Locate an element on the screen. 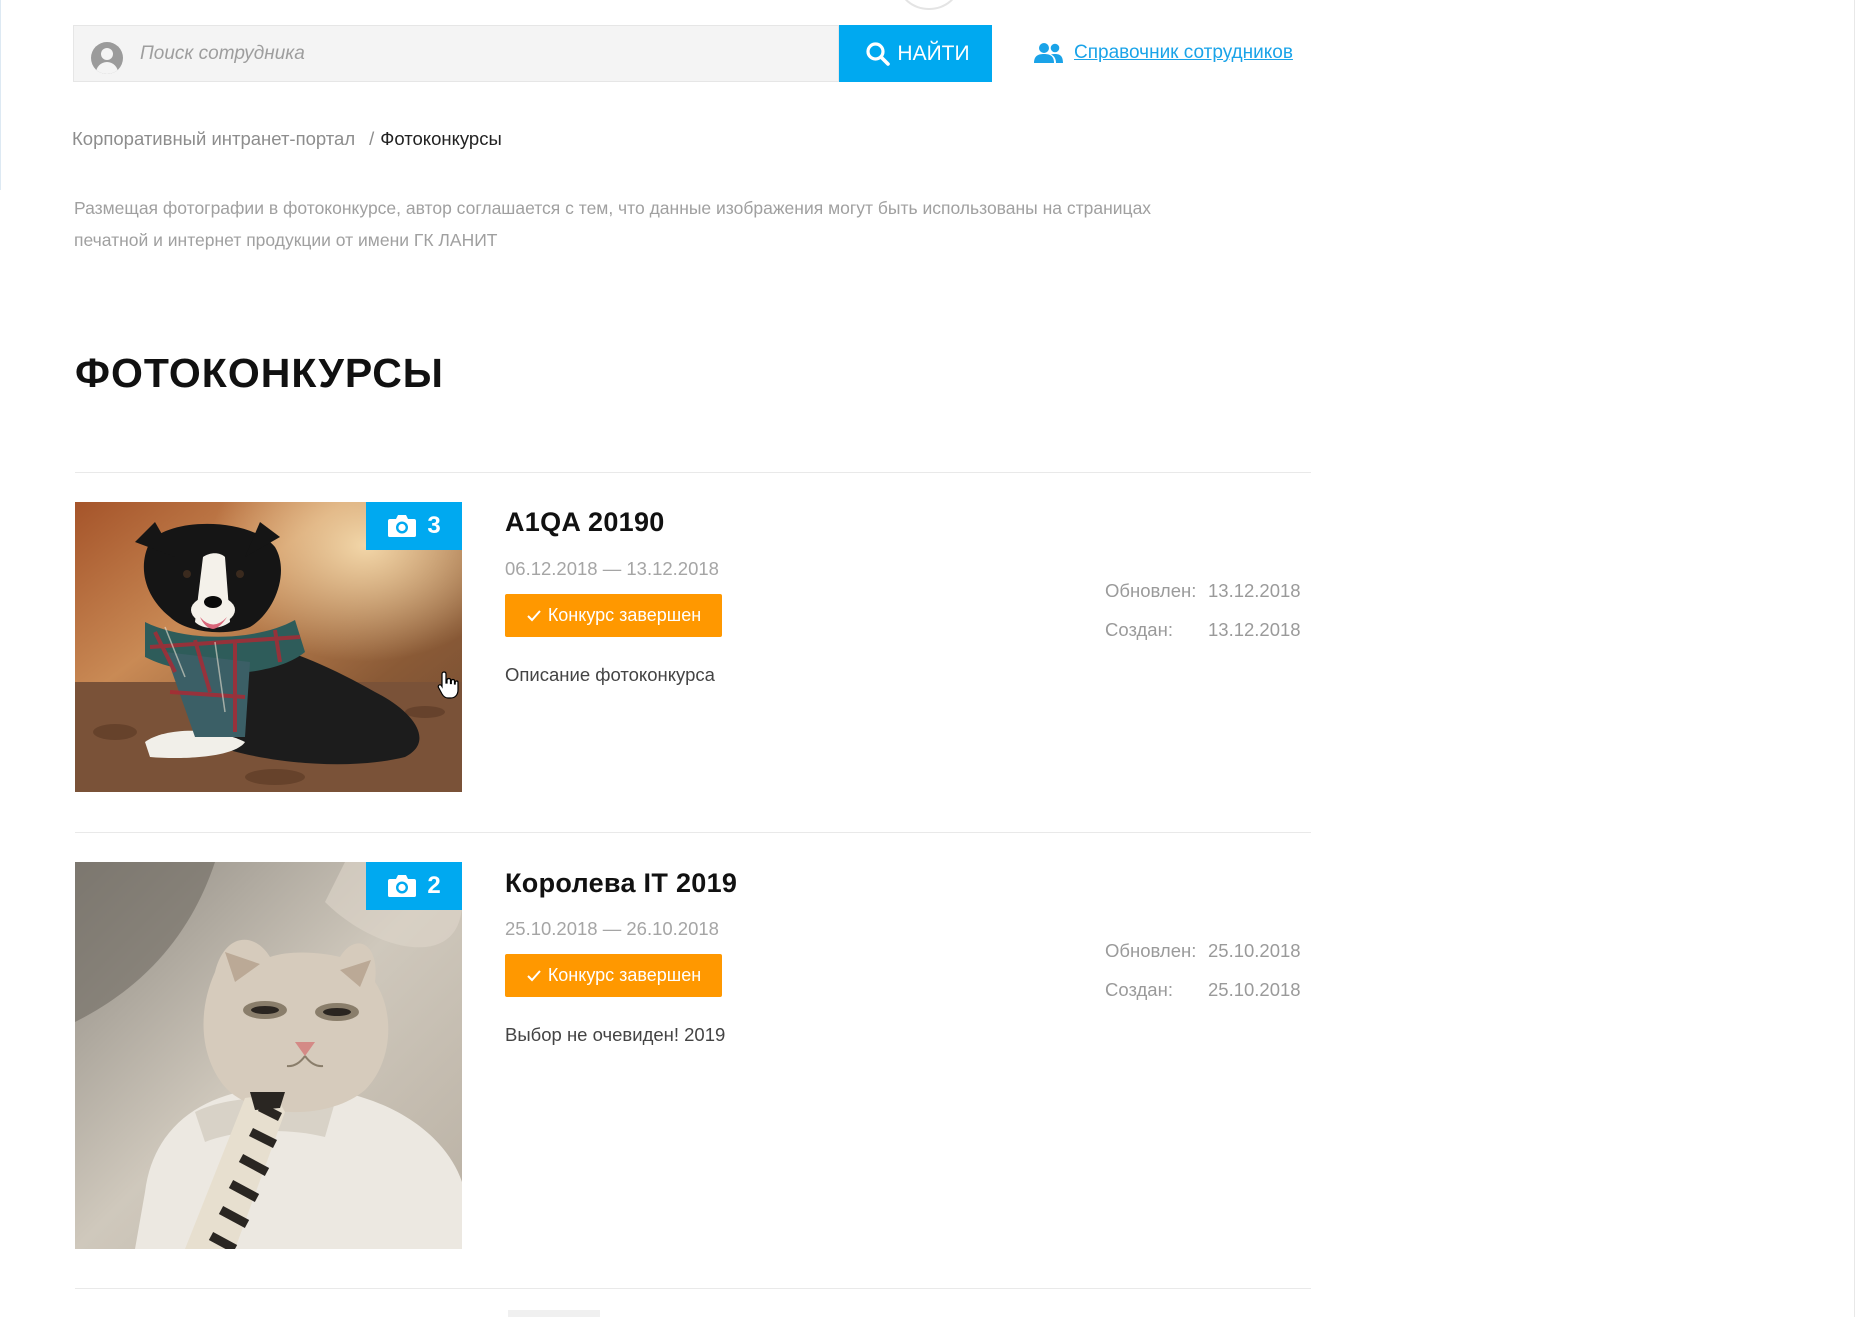 This screenshot has height=1317, width=1871. search-button: НАЙТИ is located at coordinates (915, 53).